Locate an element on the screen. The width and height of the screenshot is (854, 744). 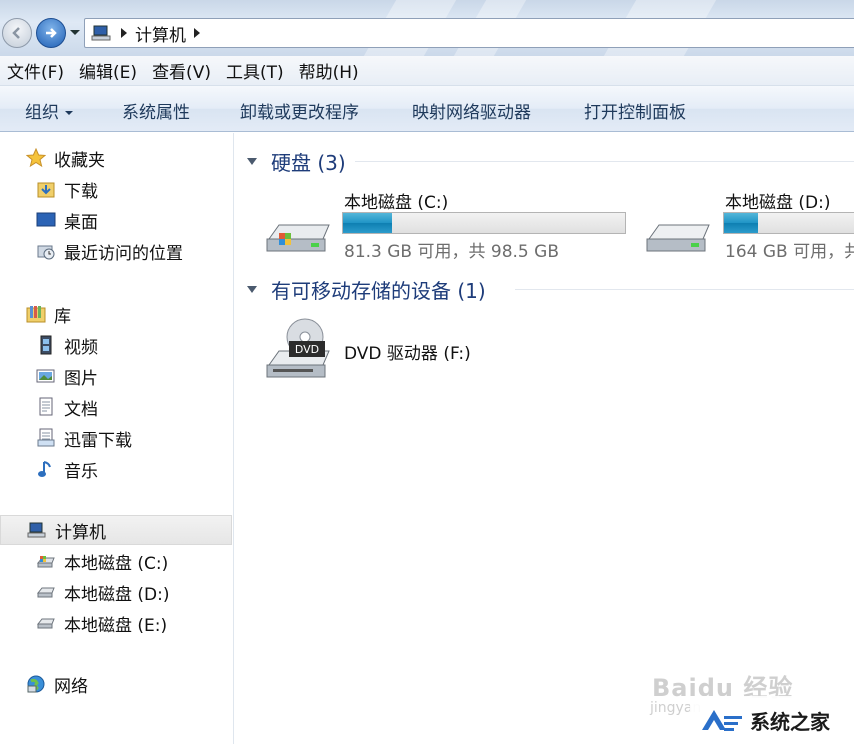
command-bar: 组织 系统属性 卸载或更改程序 映射网络驱动器 打开控制面板 is located at coordinates (427, 109).